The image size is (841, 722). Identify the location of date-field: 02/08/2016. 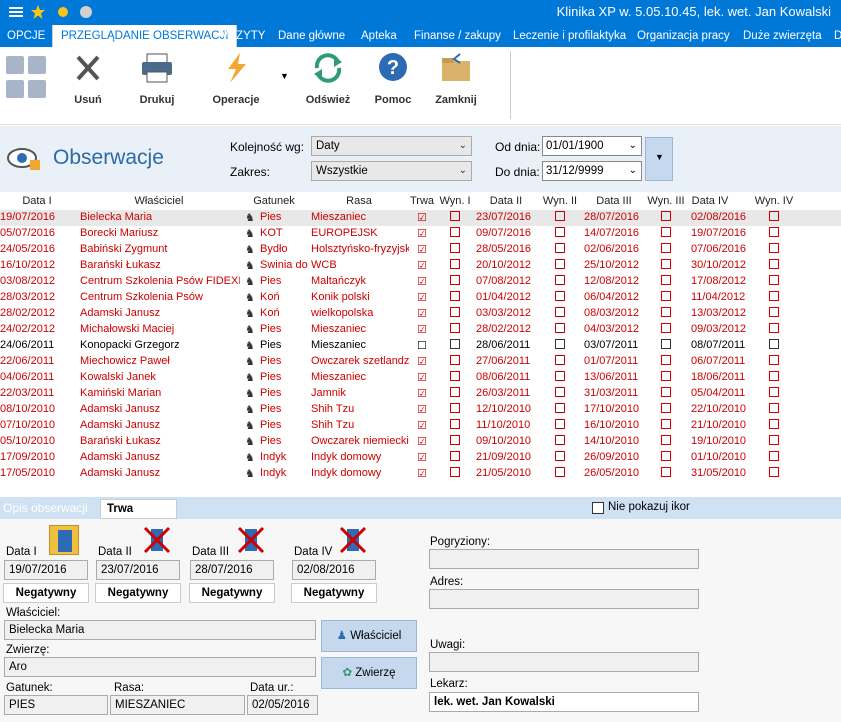
(334, 570).